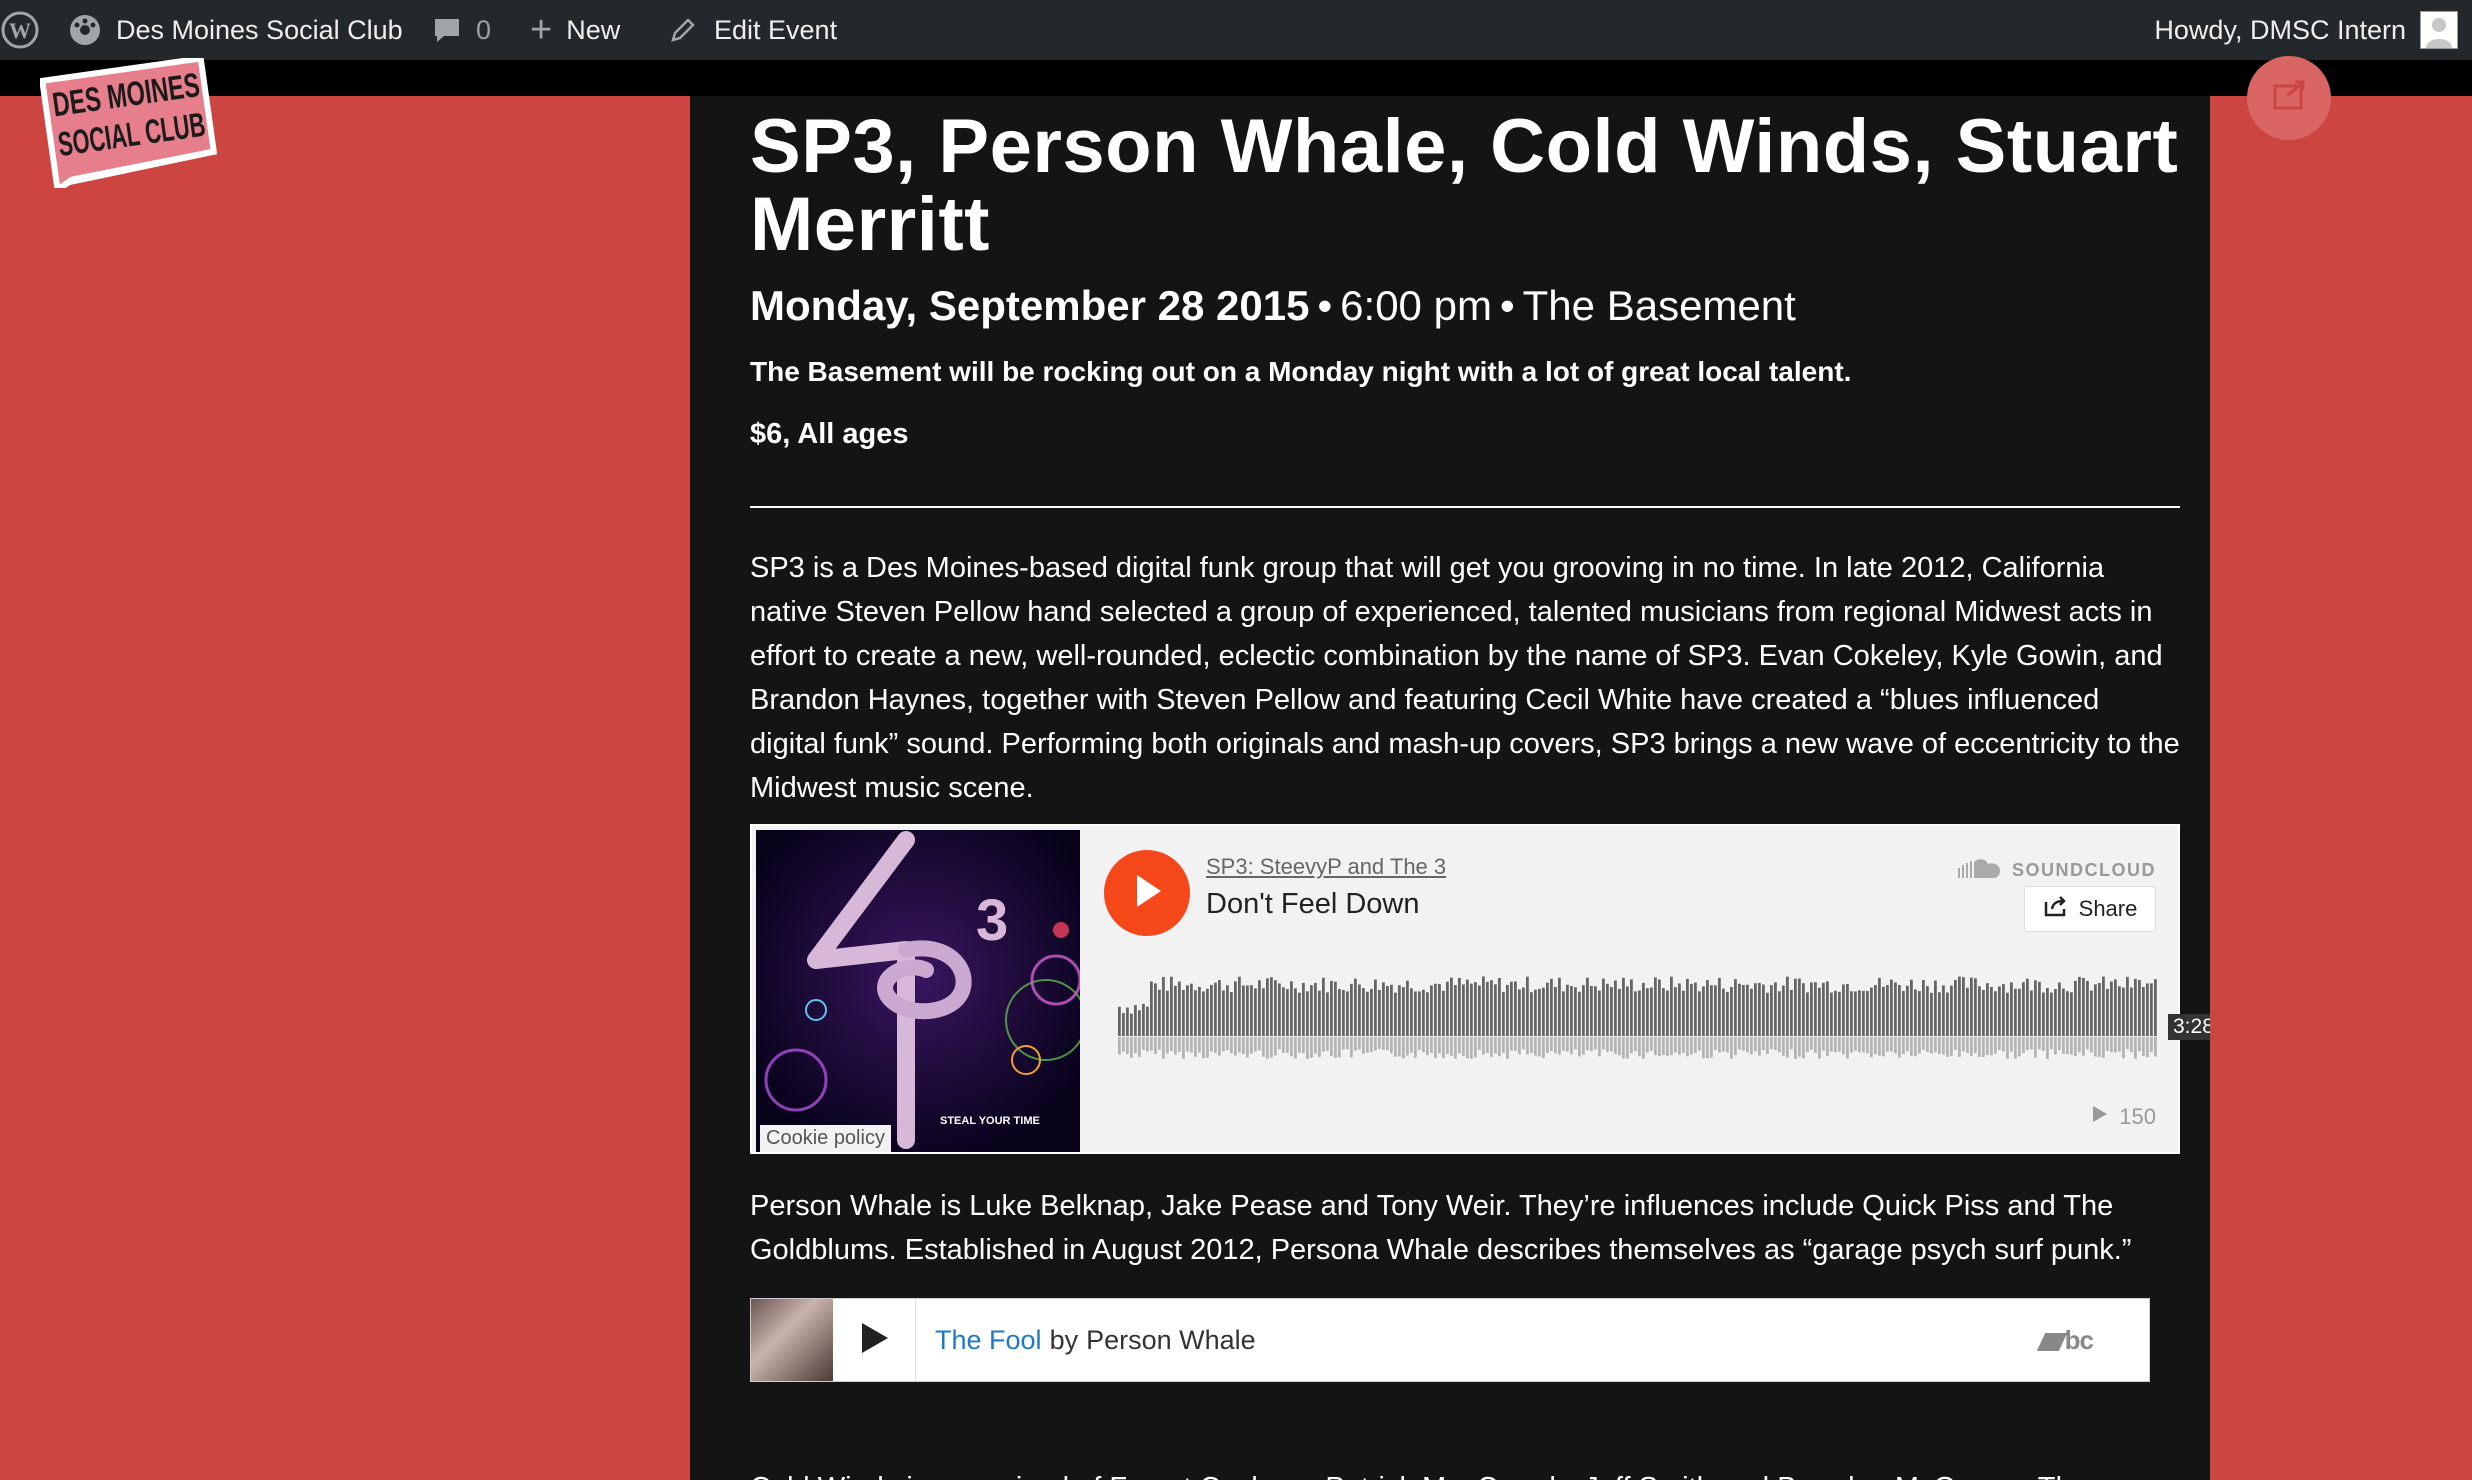 The width and height of the screenshot is (2472, 1480). I want to click on play-count: 150, so click(2123, 1117).